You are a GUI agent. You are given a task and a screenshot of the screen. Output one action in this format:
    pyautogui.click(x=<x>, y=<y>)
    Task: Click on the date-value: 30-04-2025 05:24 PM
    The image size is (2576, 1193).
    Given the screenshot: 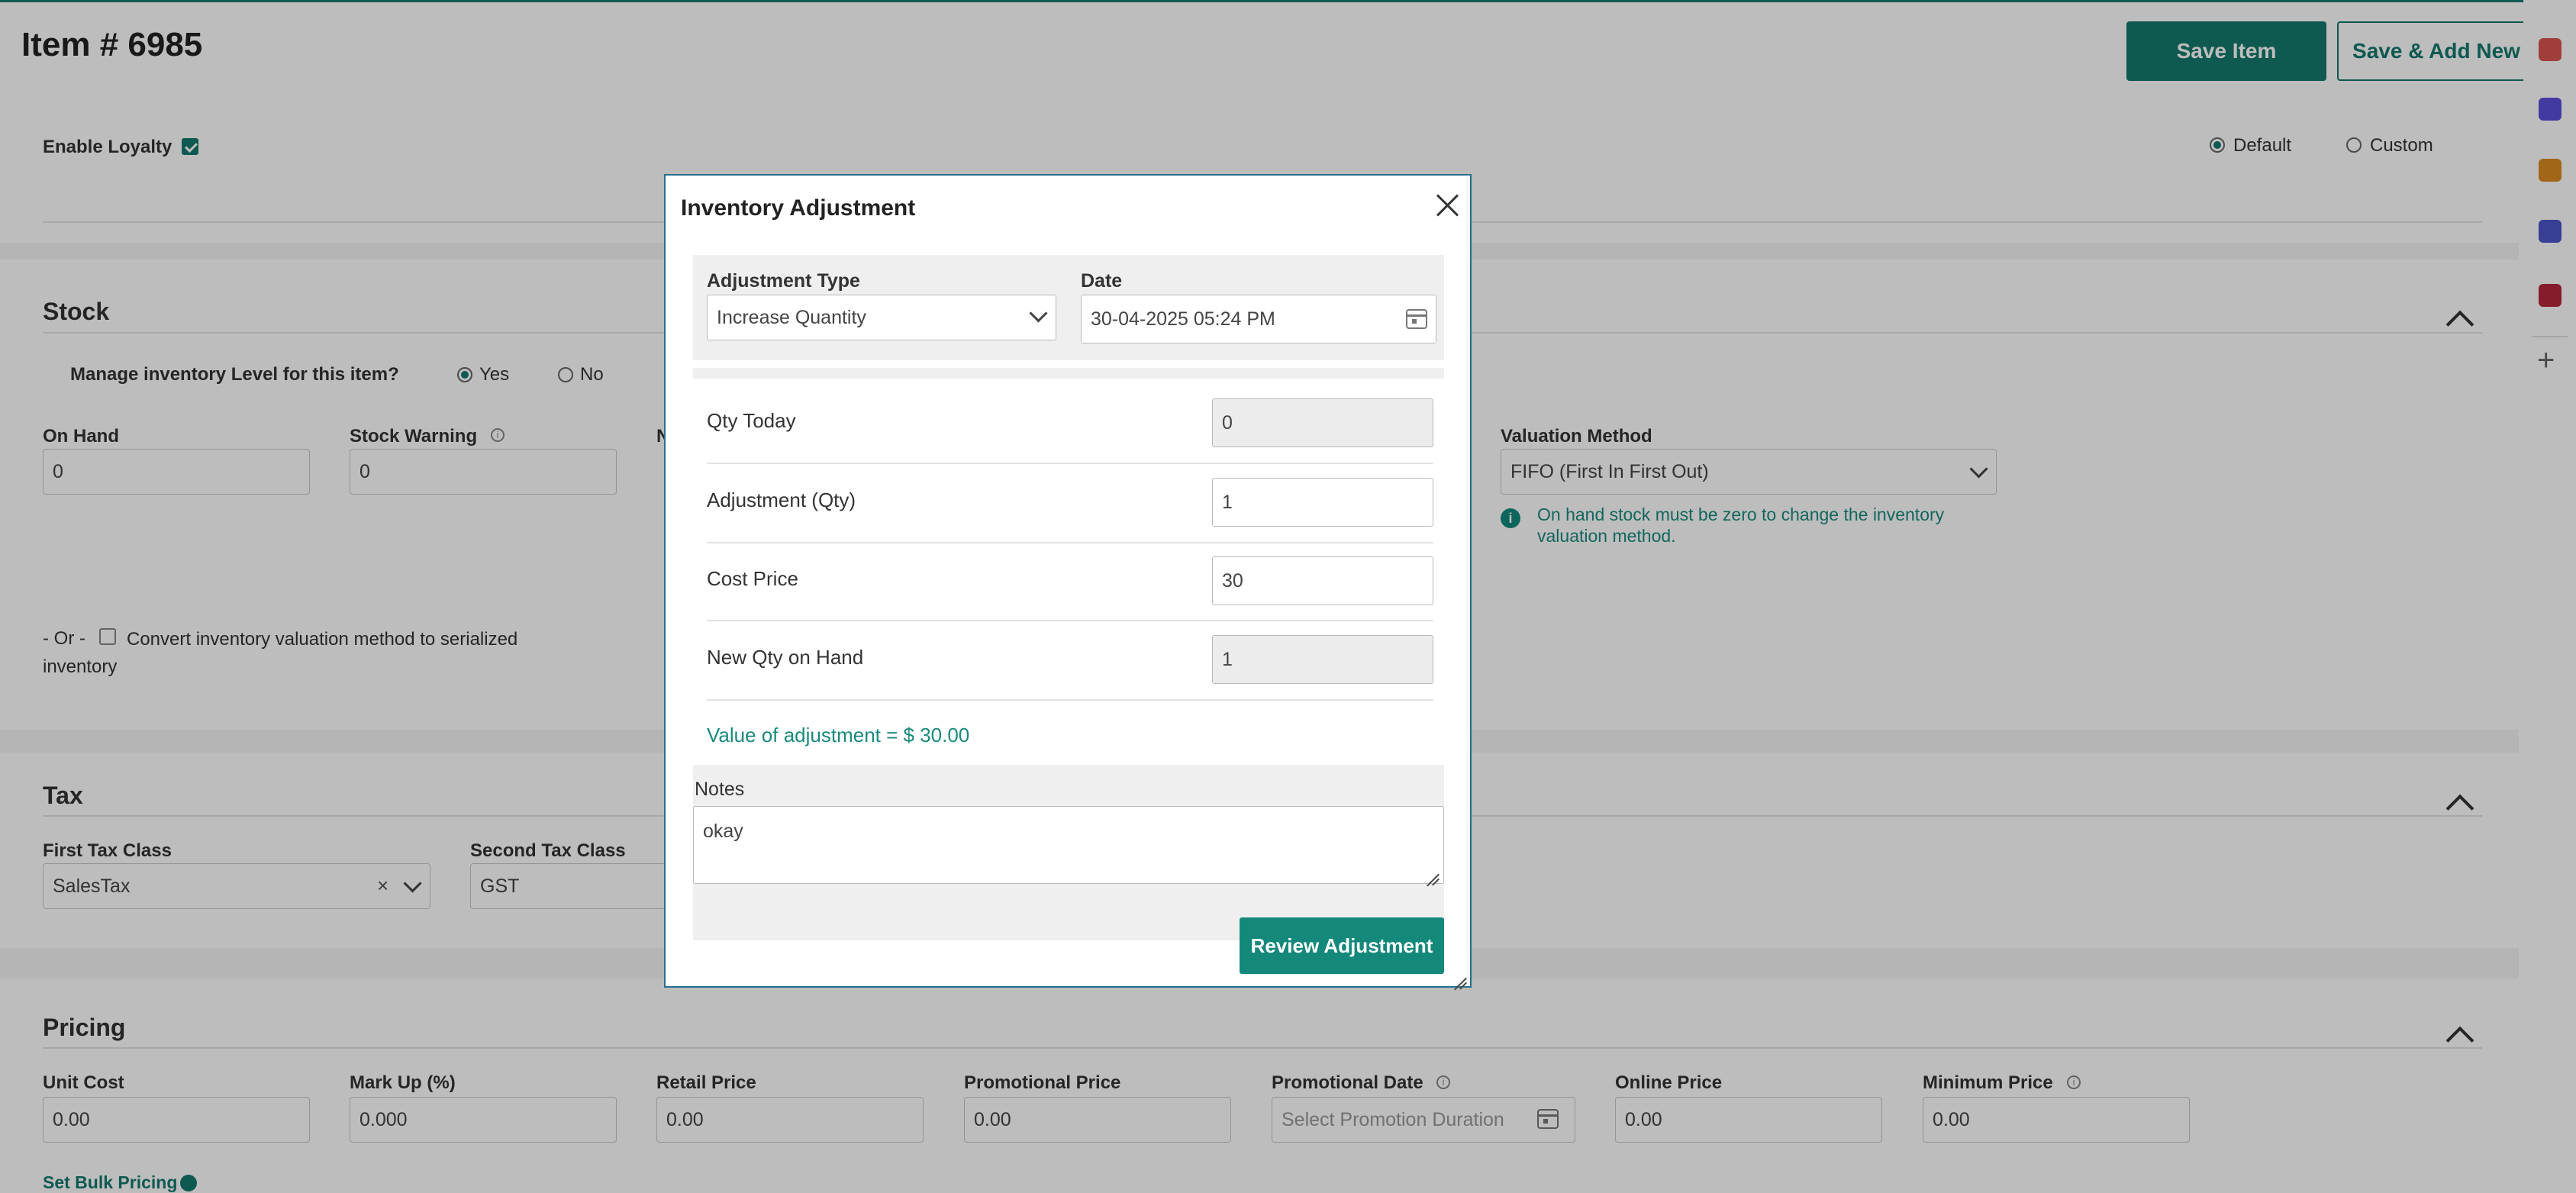 What is the action you would take?
    pyautogui.click(x=1183, y=319)
    